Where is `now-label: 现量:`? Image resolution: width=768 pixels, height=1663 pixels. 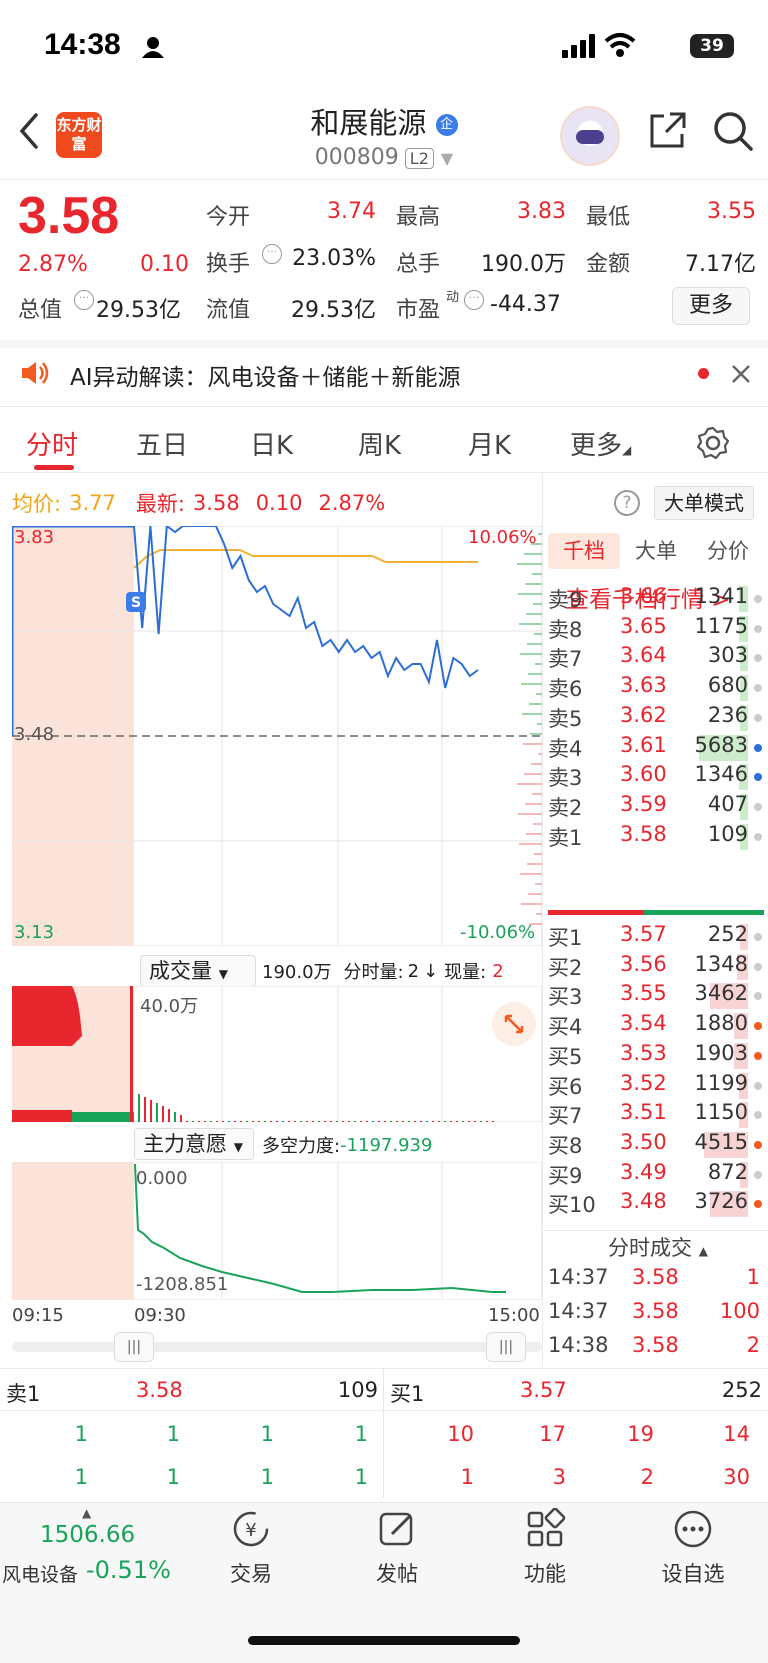 now-label: 现量: is located at coordinates (465, 972).